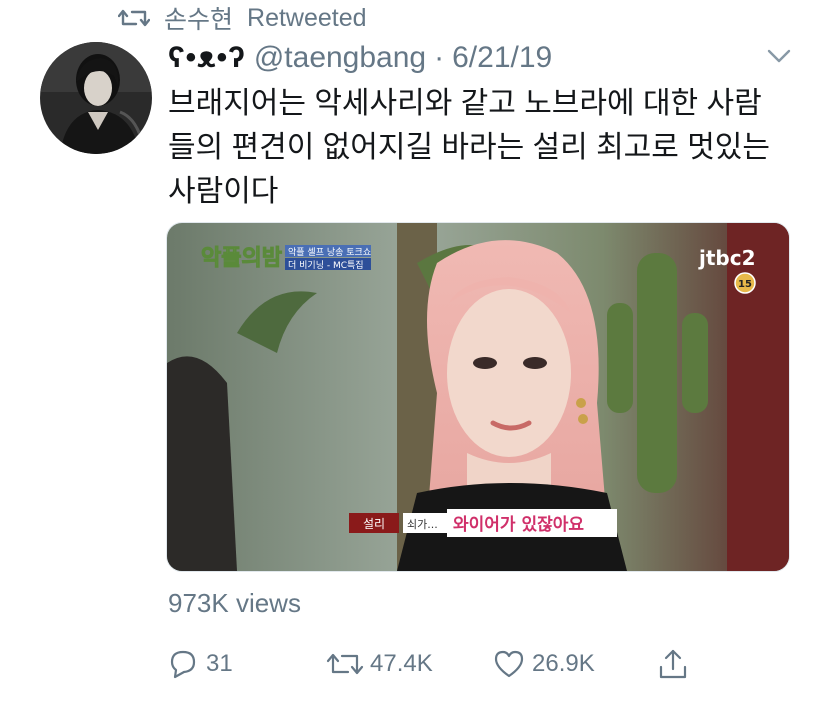 The image size is (828, 702). I want to click on tweet-text-line: 사람이다, so click(223, 191).